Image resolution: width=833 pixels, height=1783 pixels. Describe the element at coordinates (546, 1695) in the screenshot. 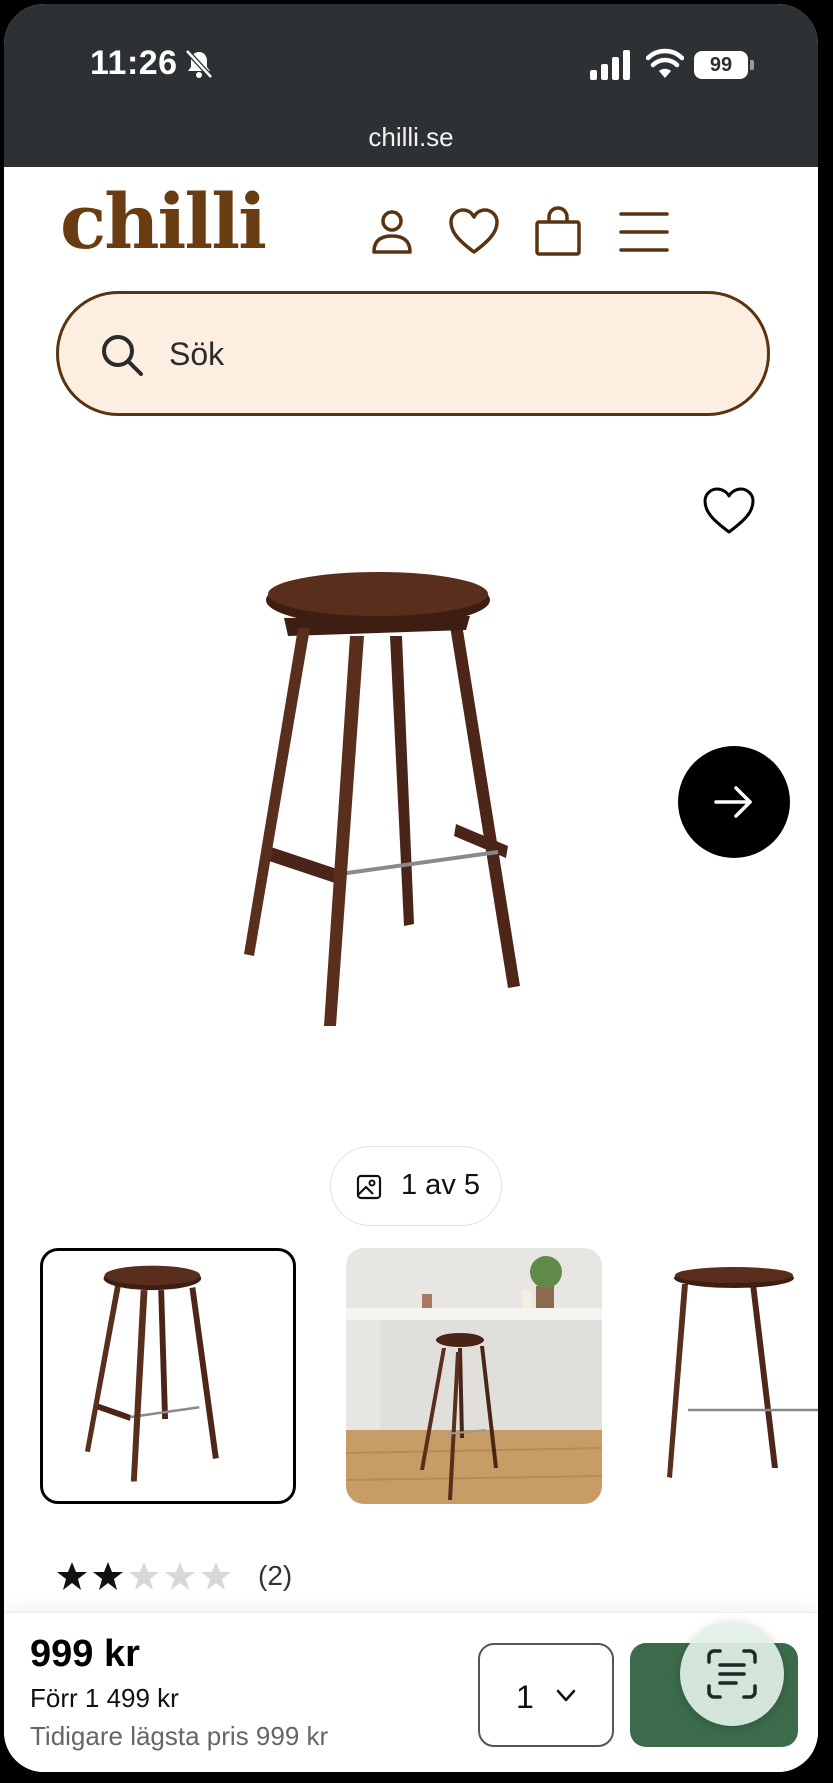

I see `quantity-select: 1` at that location.